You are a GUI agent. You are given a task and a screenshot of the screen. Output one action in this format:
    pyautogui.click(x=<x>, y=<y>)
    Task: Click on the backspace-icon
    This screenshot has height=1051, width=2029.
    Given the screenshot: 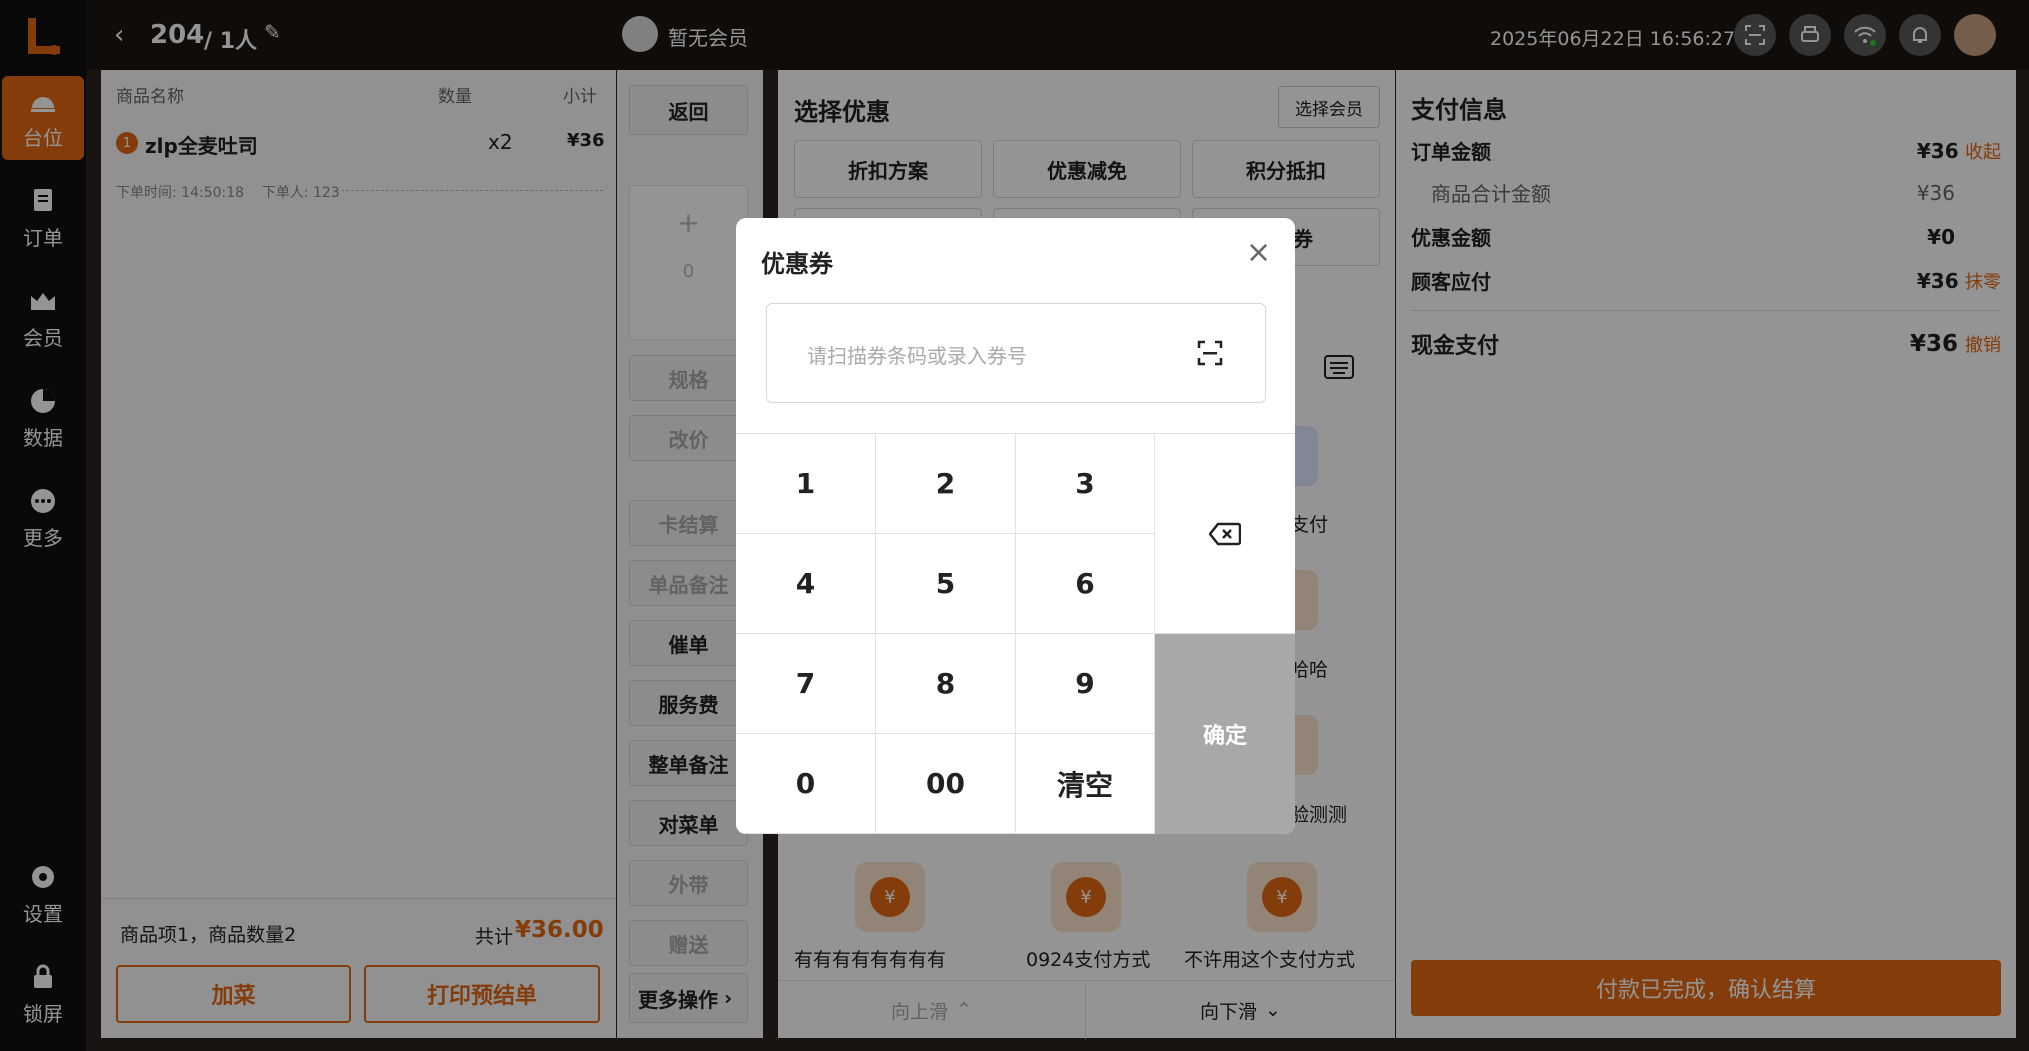 What is the action you would take?
    pyautogui.click(x=1225, y=533)
    